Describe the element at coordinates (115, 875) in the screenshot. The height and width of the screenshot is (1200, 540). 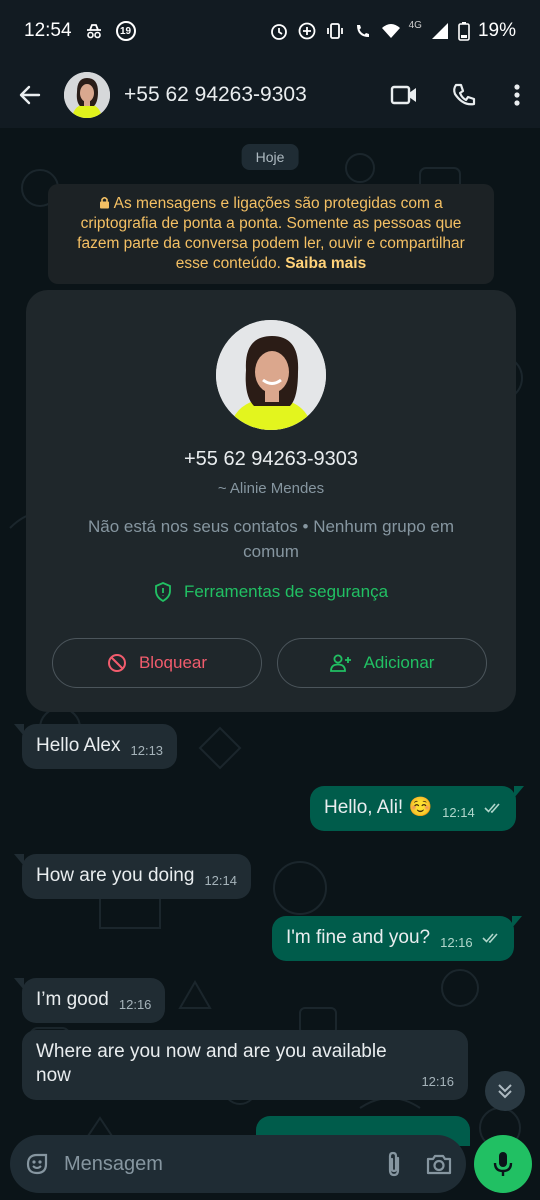
I see `message-text: How are you doing` at that location.